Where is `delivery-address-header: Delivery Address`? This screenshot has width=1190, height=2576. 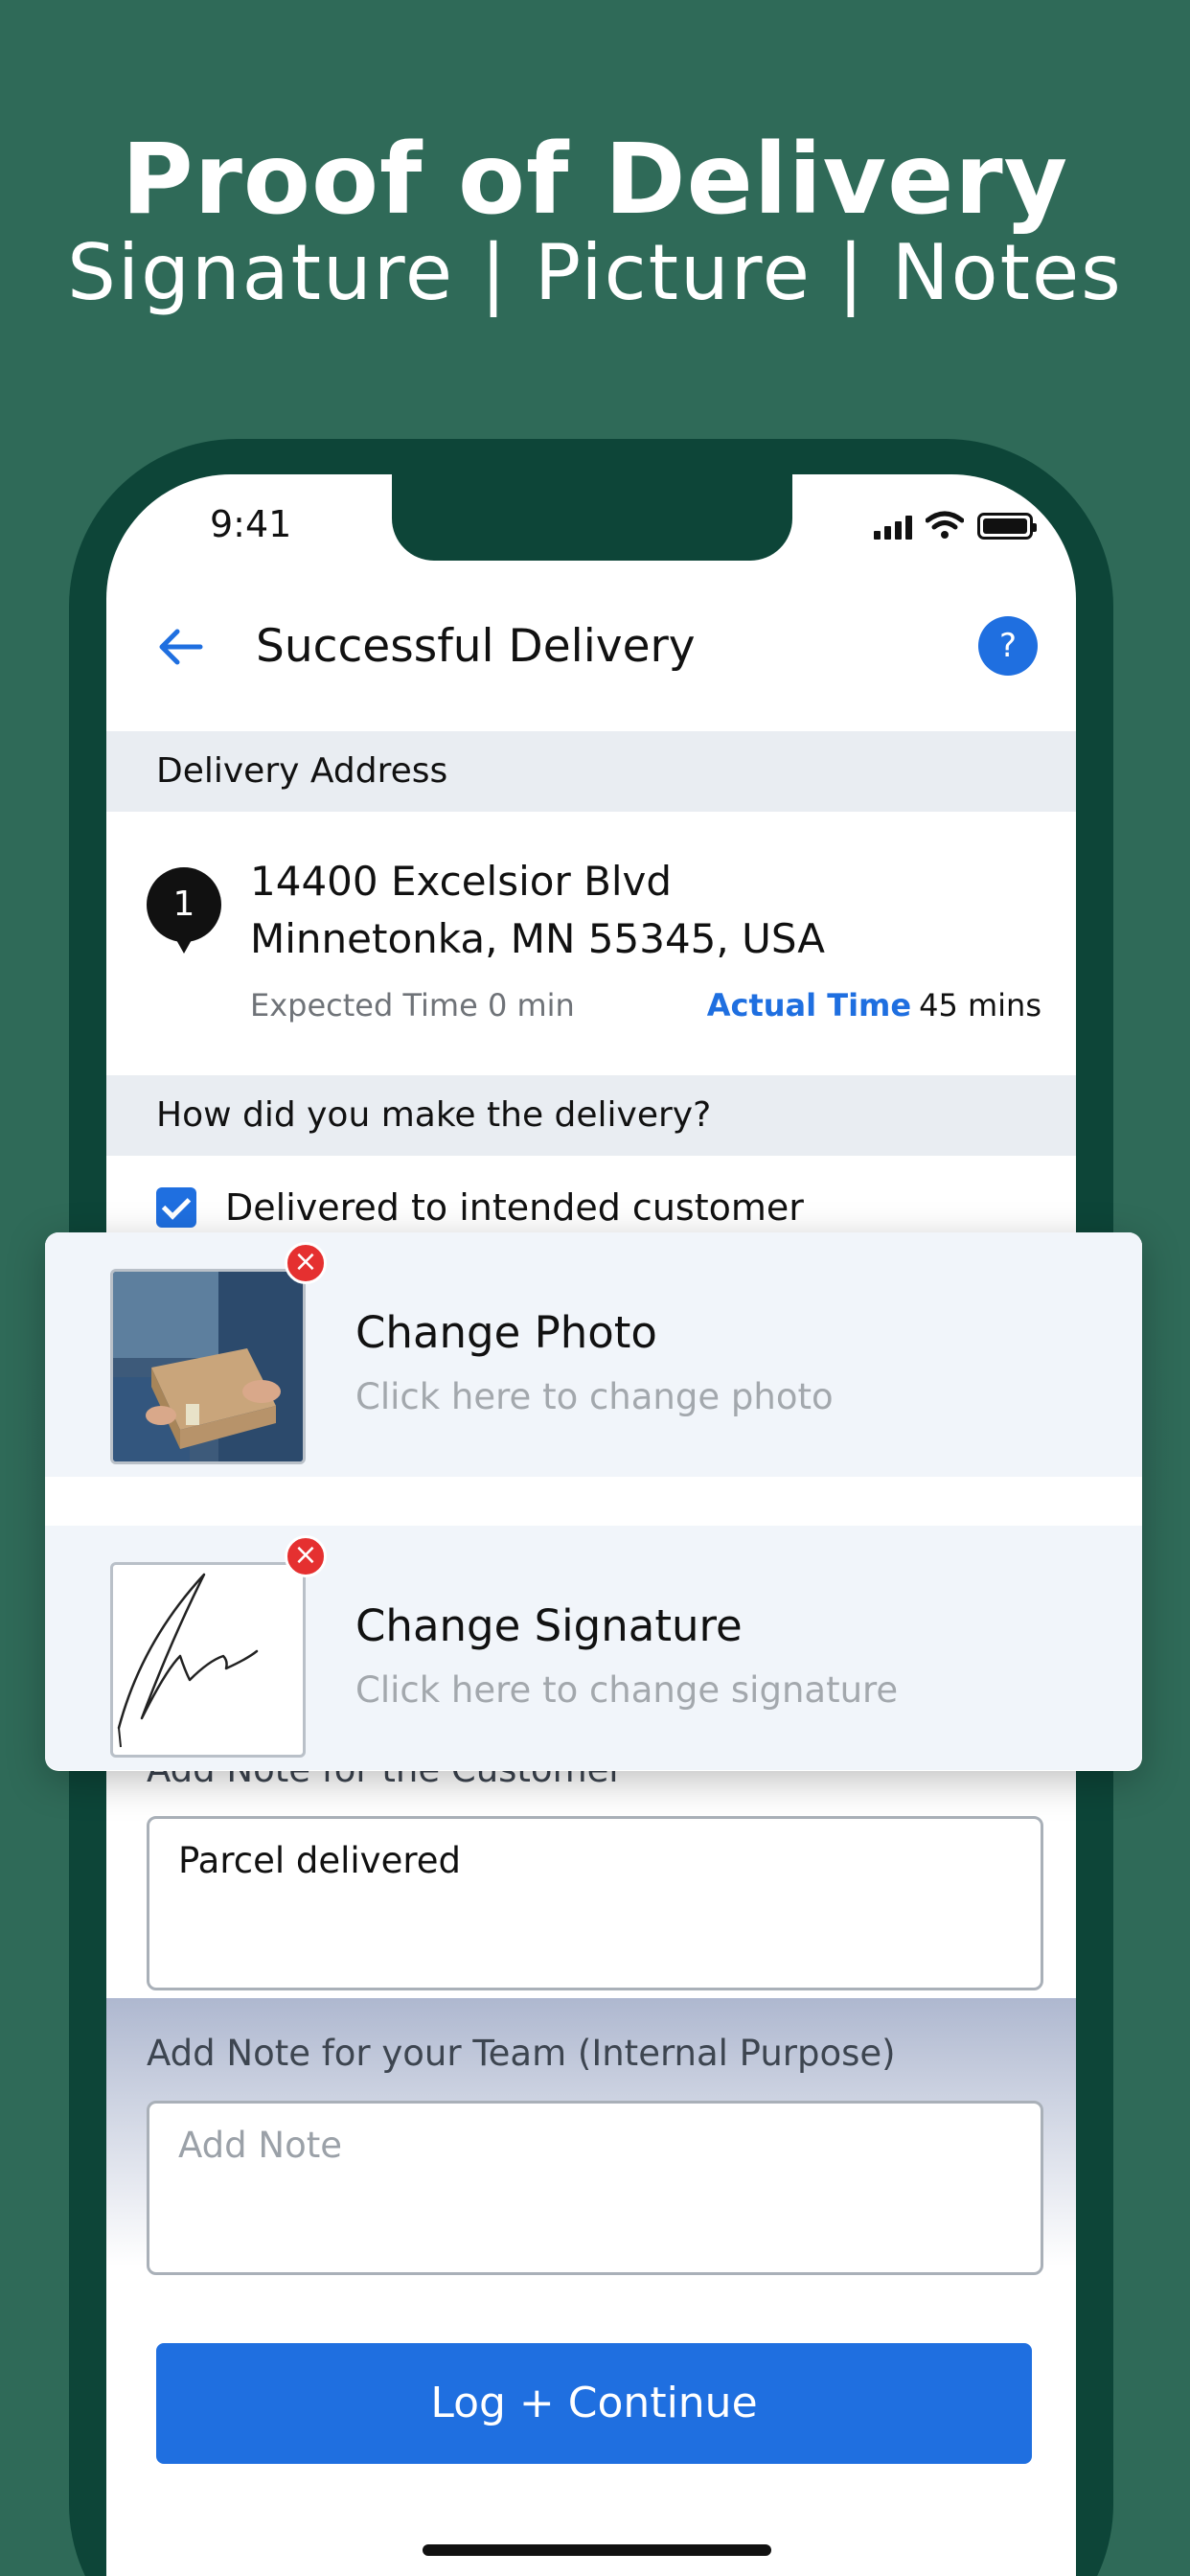 delivery-address-header: Delivery Address is located at coordinates (591, 771).